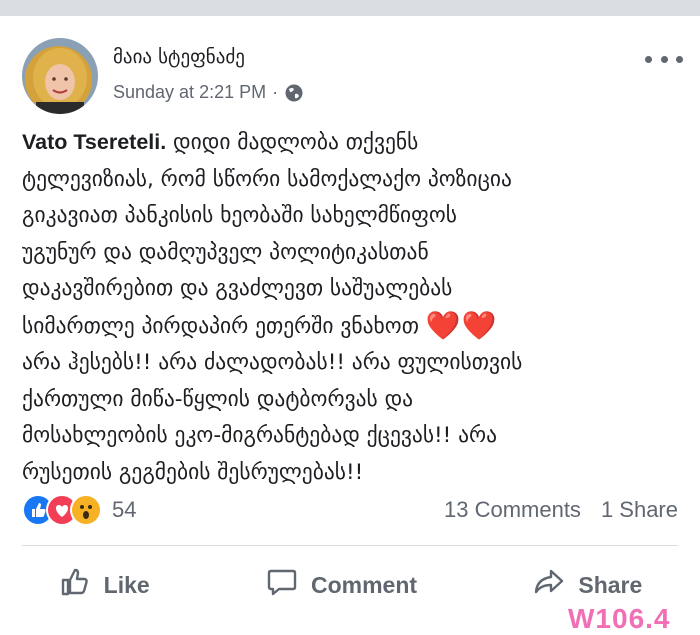 The image size is (700, 635). I want to click on like-button: Like, so click(104, 585).